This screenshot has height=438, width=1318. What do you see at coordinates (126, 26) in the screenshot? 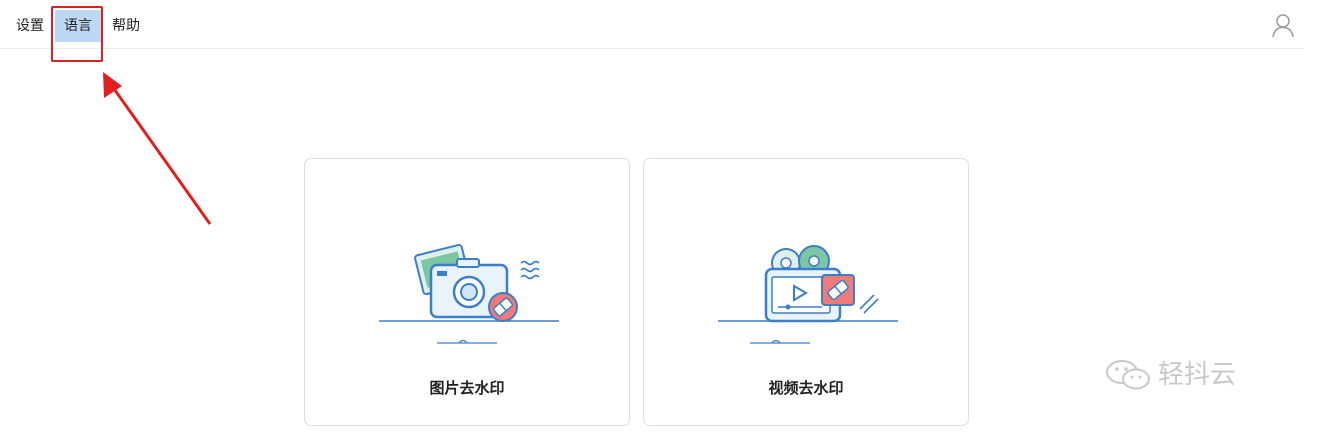
I see `menu-item-help: 帮助` at bounding box center [126, 26].